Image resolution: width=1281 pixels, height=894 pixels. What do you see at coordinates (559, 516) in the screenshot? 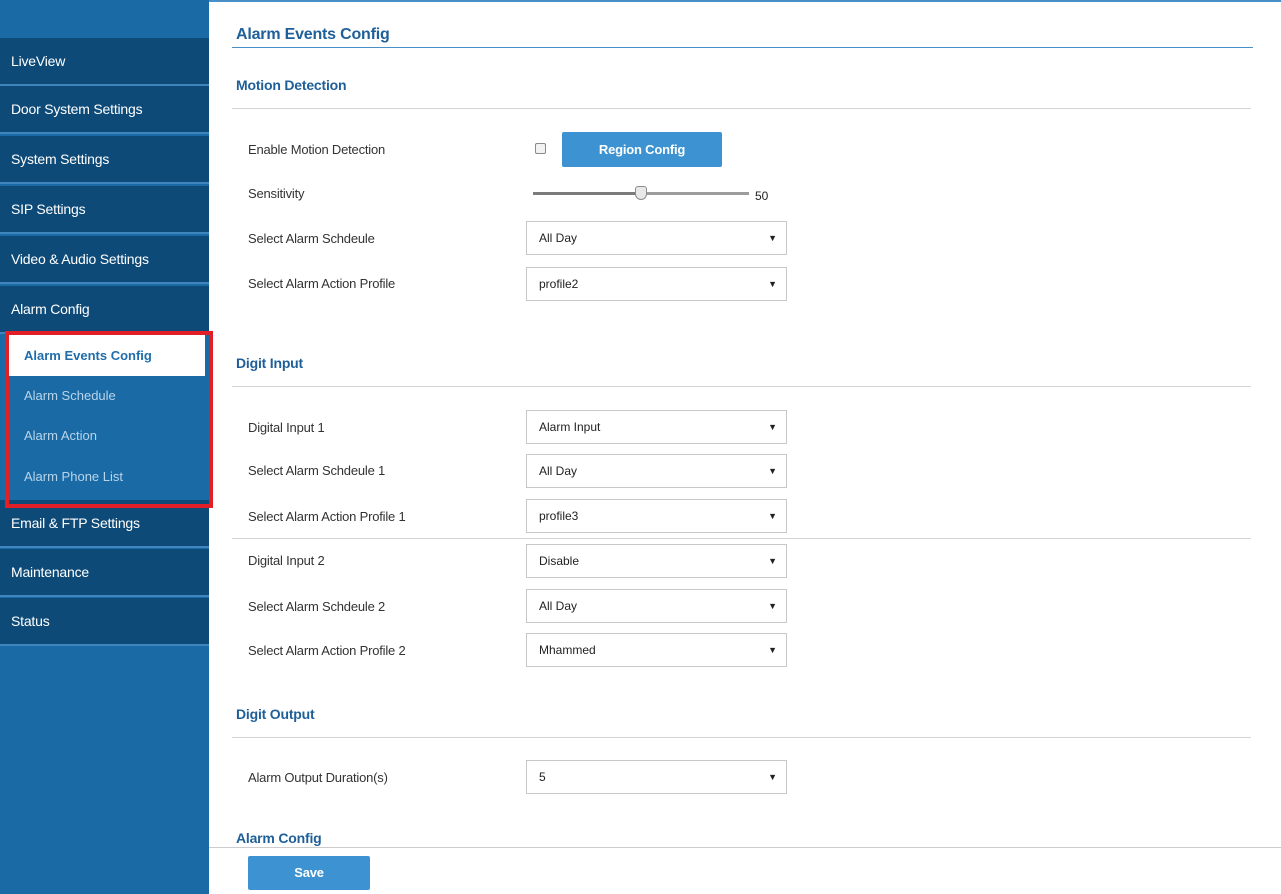
I see `select-value: profile3` at bounding box center [559, 516].